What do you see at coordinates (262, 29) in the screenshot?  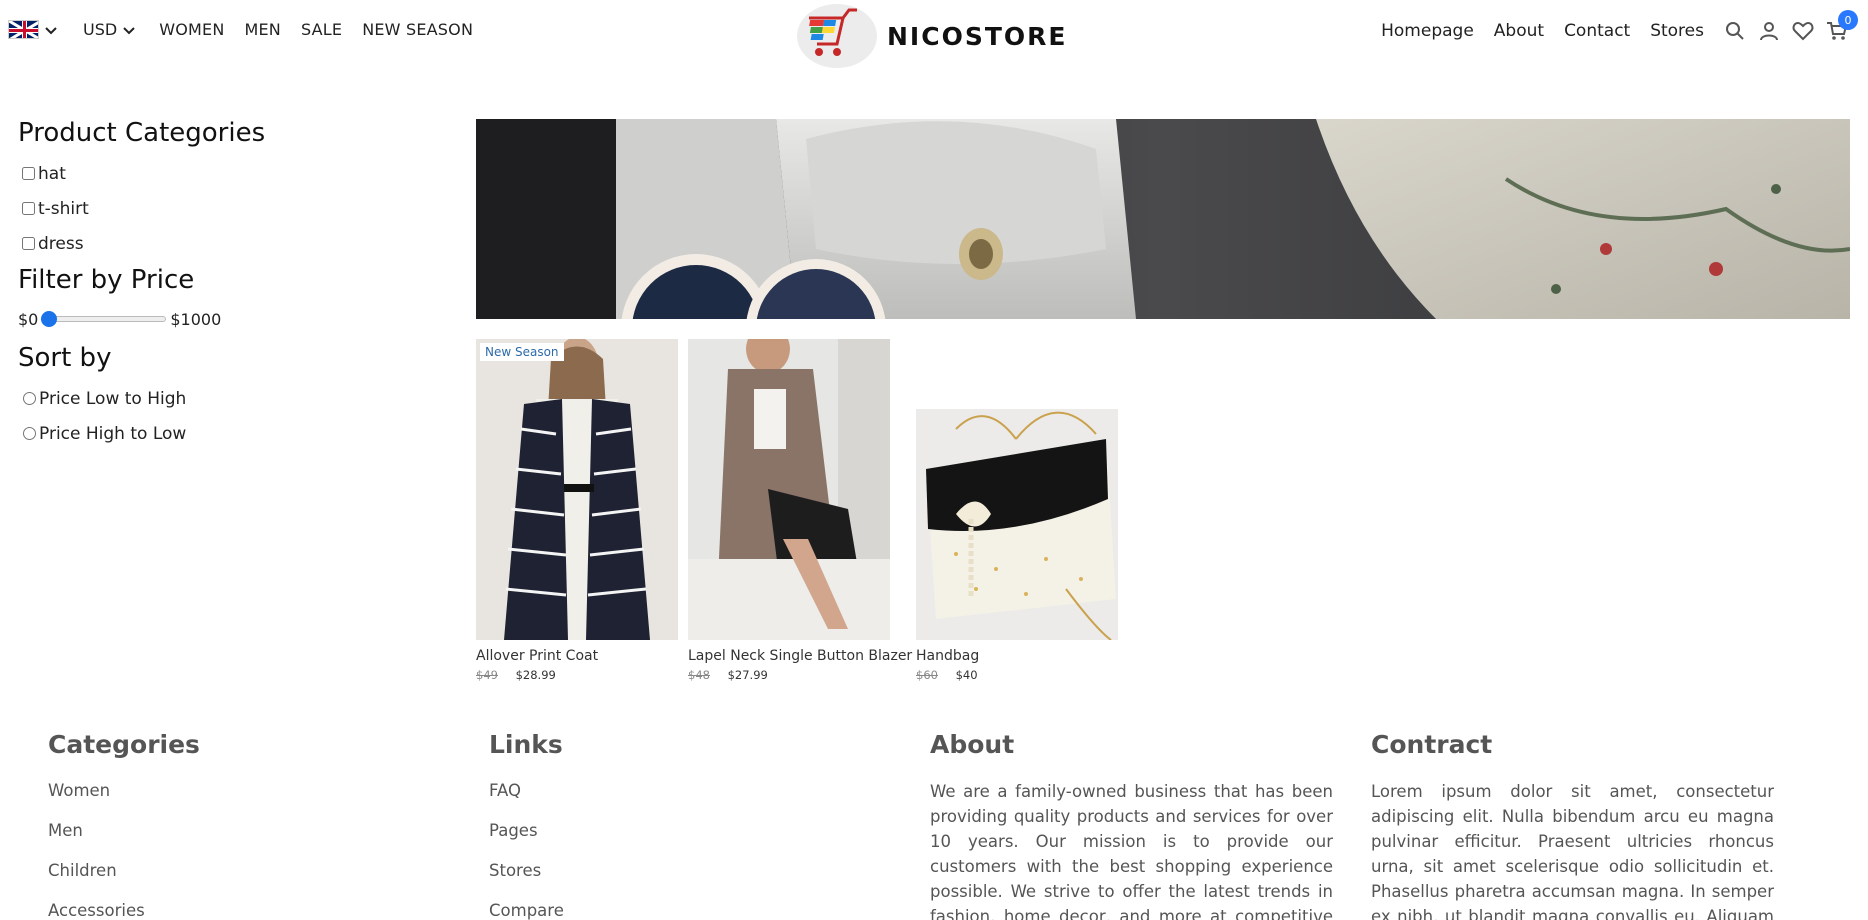 I see `menu-link-men: MEN` at bounding box center [262, 29].